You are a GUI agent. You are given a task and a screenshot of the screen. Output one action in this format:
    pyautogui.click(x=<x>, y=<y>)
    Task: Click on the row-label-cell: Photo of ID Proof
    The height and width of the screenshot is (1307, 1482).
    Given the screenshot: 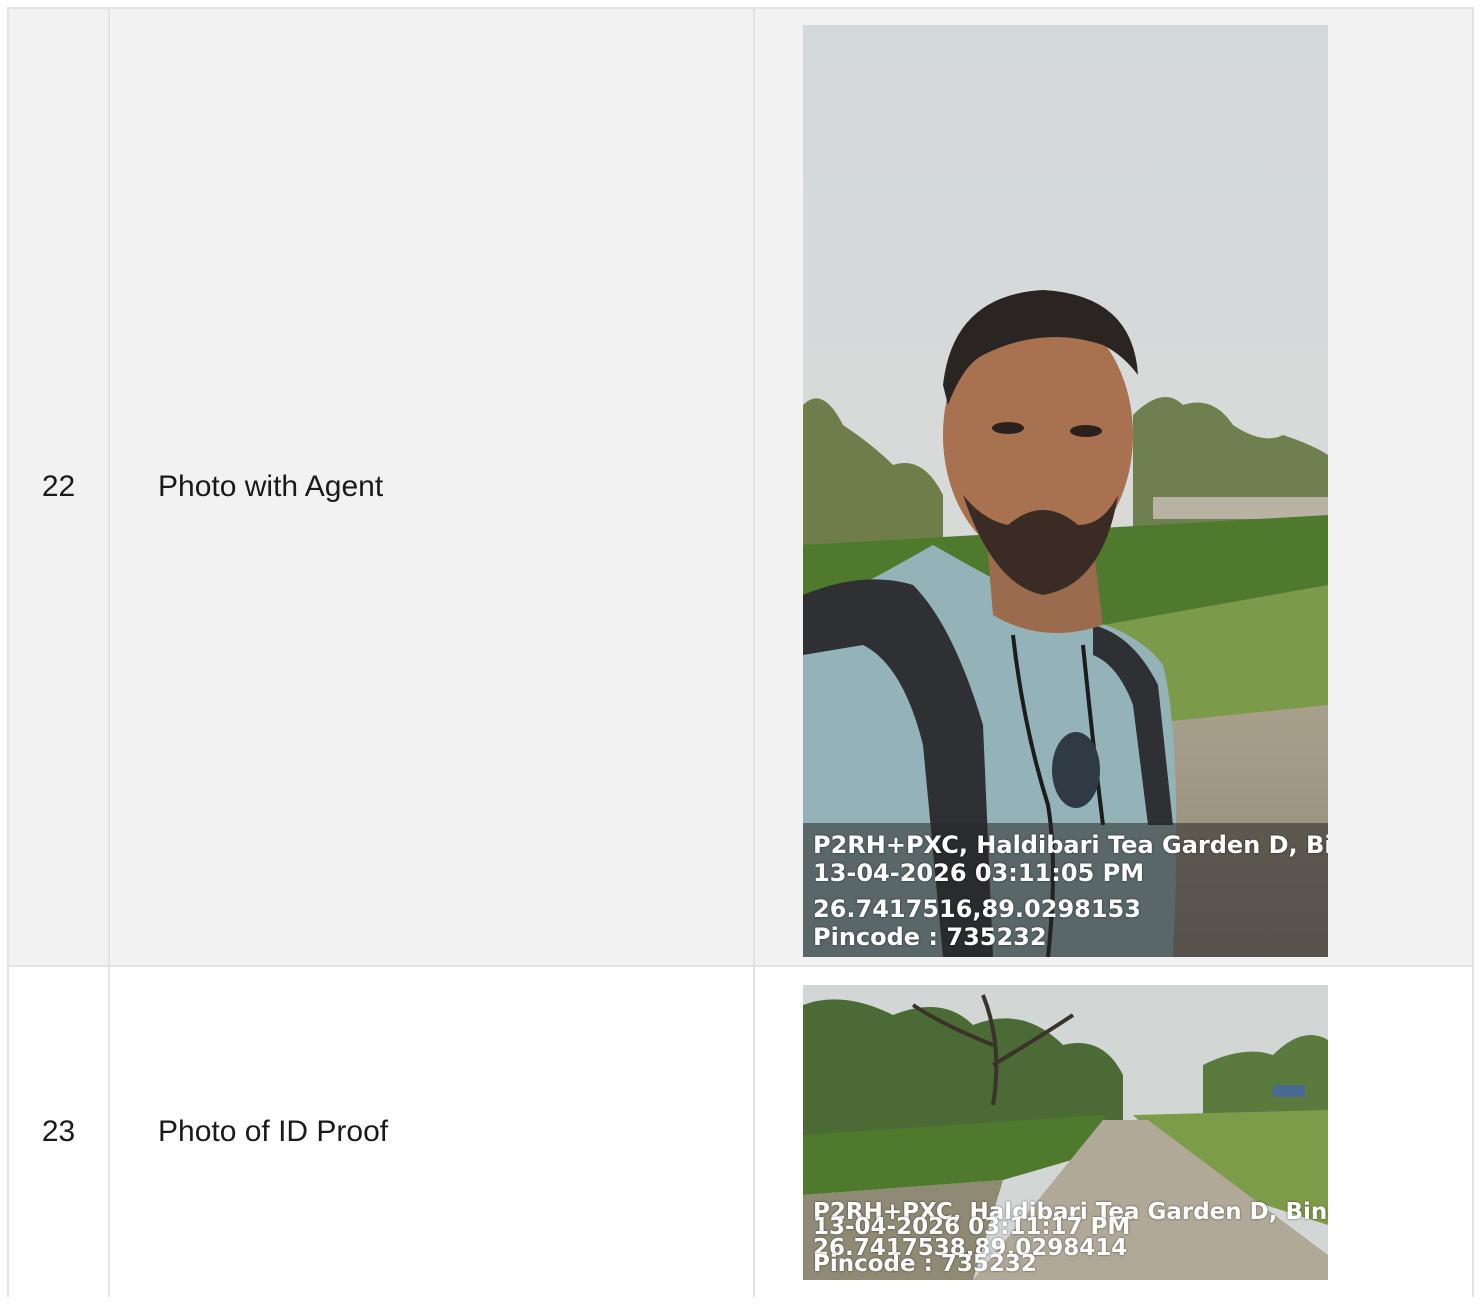 What is the action you would take?
    pyautogui.click(x=432, y=1132)
    